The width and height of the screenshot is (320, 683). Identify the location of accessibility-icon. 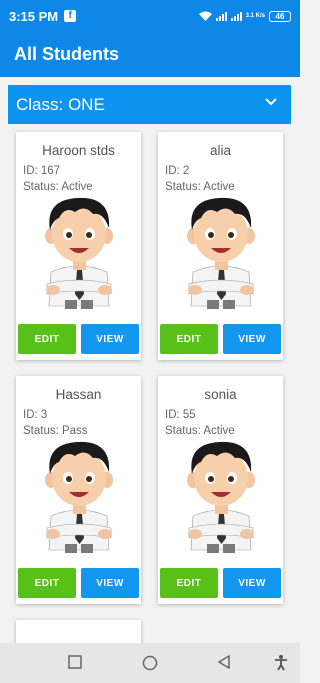
(281, 665).